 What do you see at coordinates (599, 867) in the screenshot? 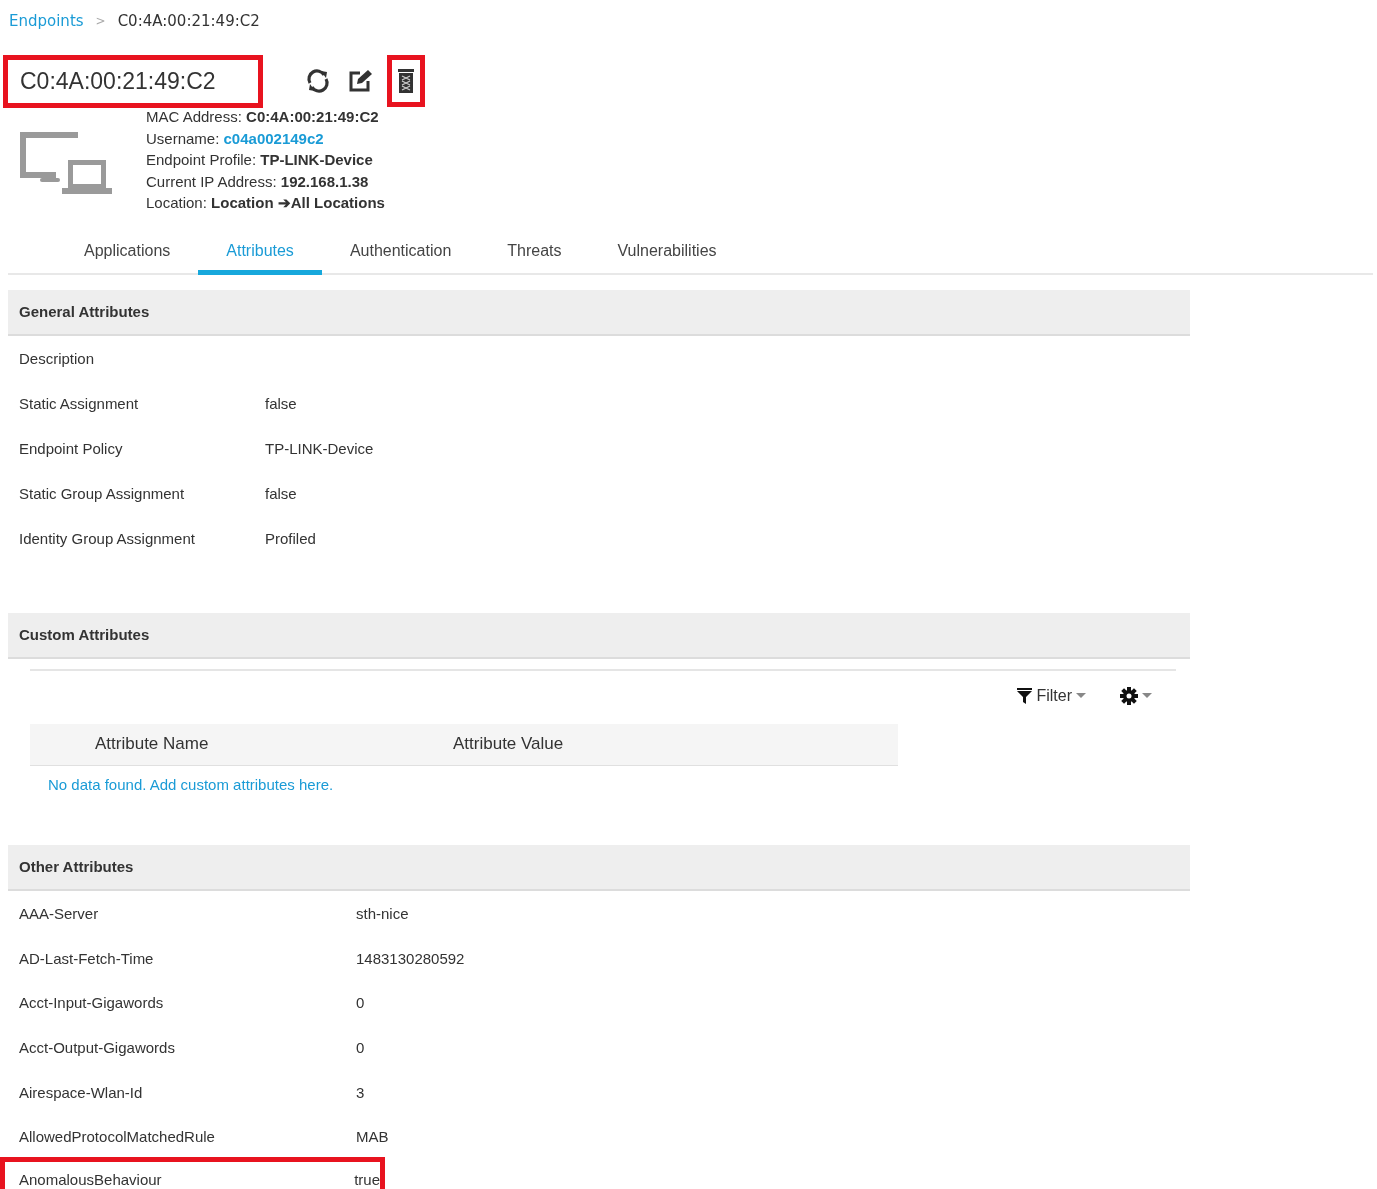
I see `section-header: Other Attributes` at bounding box center [599, 867].